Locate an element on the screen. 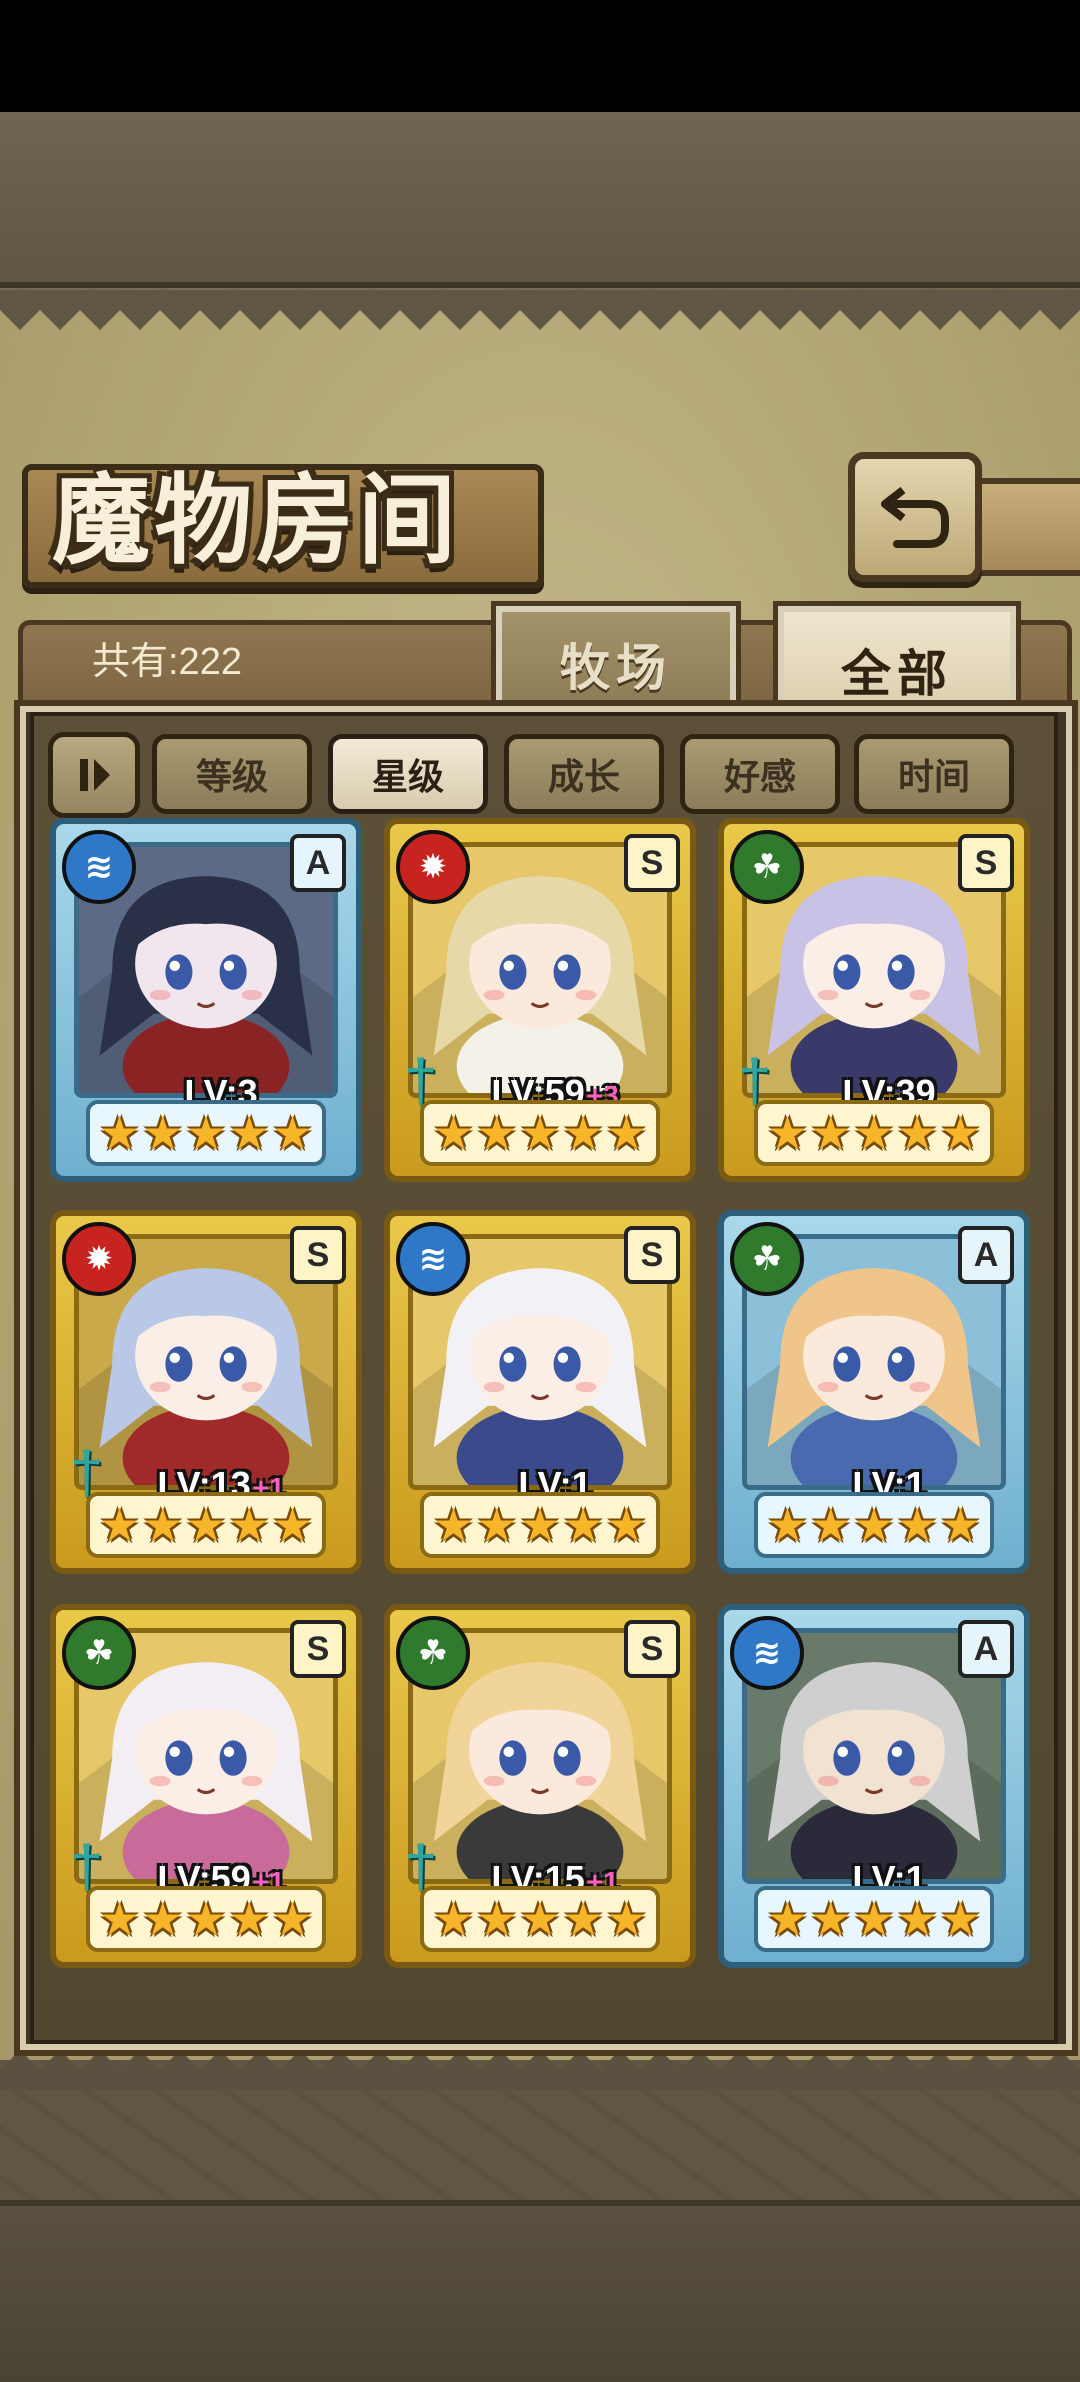  monster-card: ☘ S † LV:39 ★ ★ ★ ★ ★ is located at coordinates (874, 1000).